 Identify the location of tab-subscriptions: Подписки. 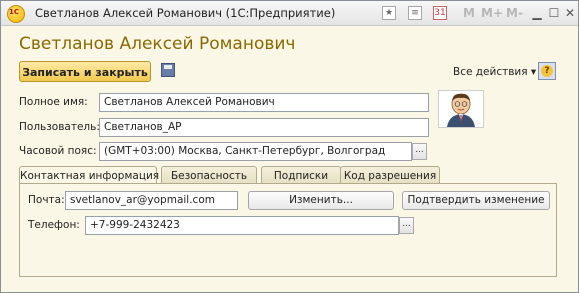
(301, 175).